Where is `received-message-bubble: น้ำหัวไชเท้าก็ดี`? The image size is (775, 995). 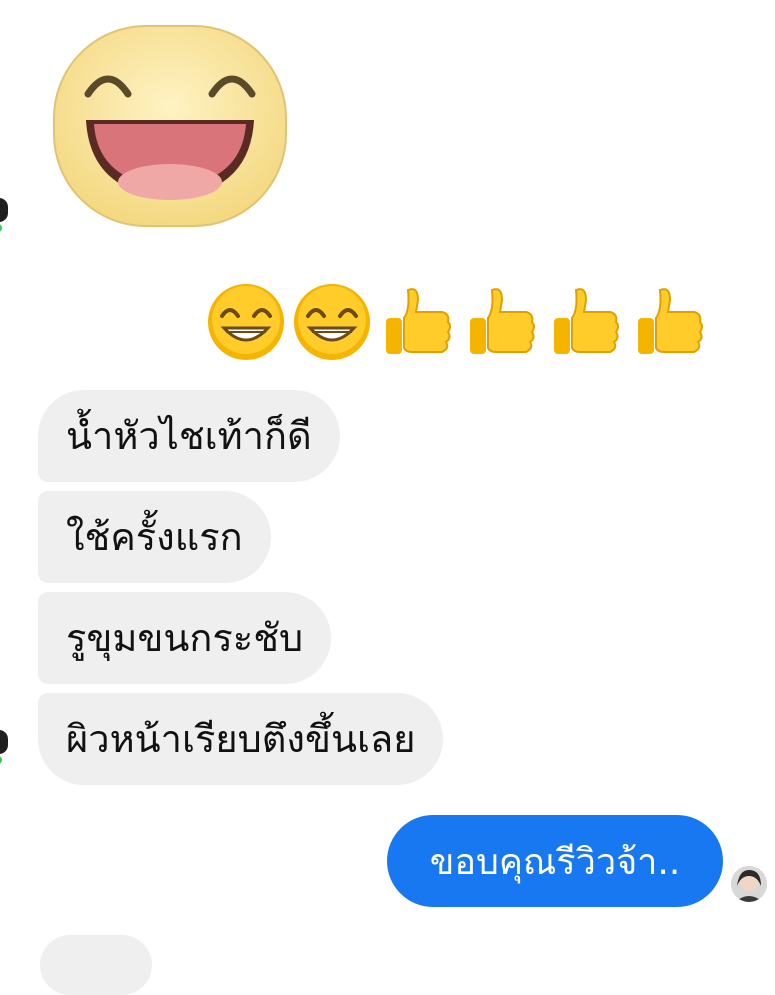 received-message-bubble: น้ำหัวไชเท้าก็ดี is located at coordinates (189, 436).